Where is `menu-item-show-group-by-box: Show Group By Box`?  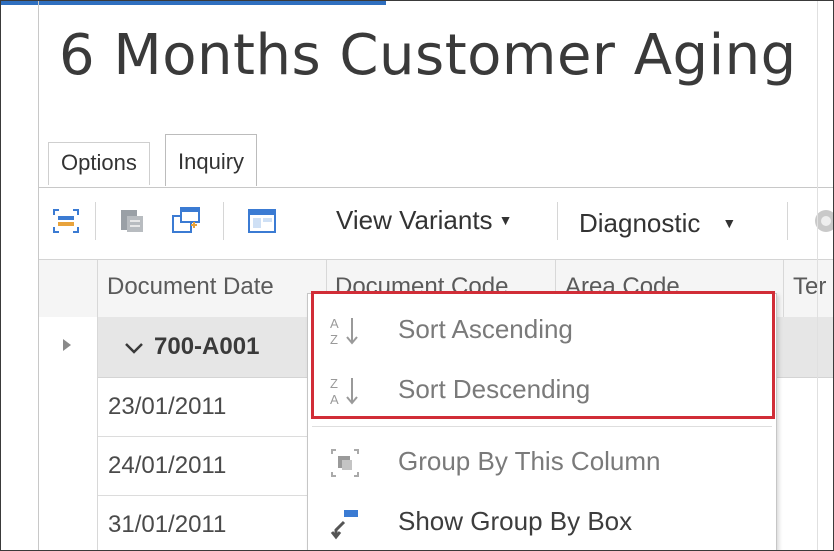
menu-item-show-group-by-box: Show Group By Box is located at coordinates (541, 521).